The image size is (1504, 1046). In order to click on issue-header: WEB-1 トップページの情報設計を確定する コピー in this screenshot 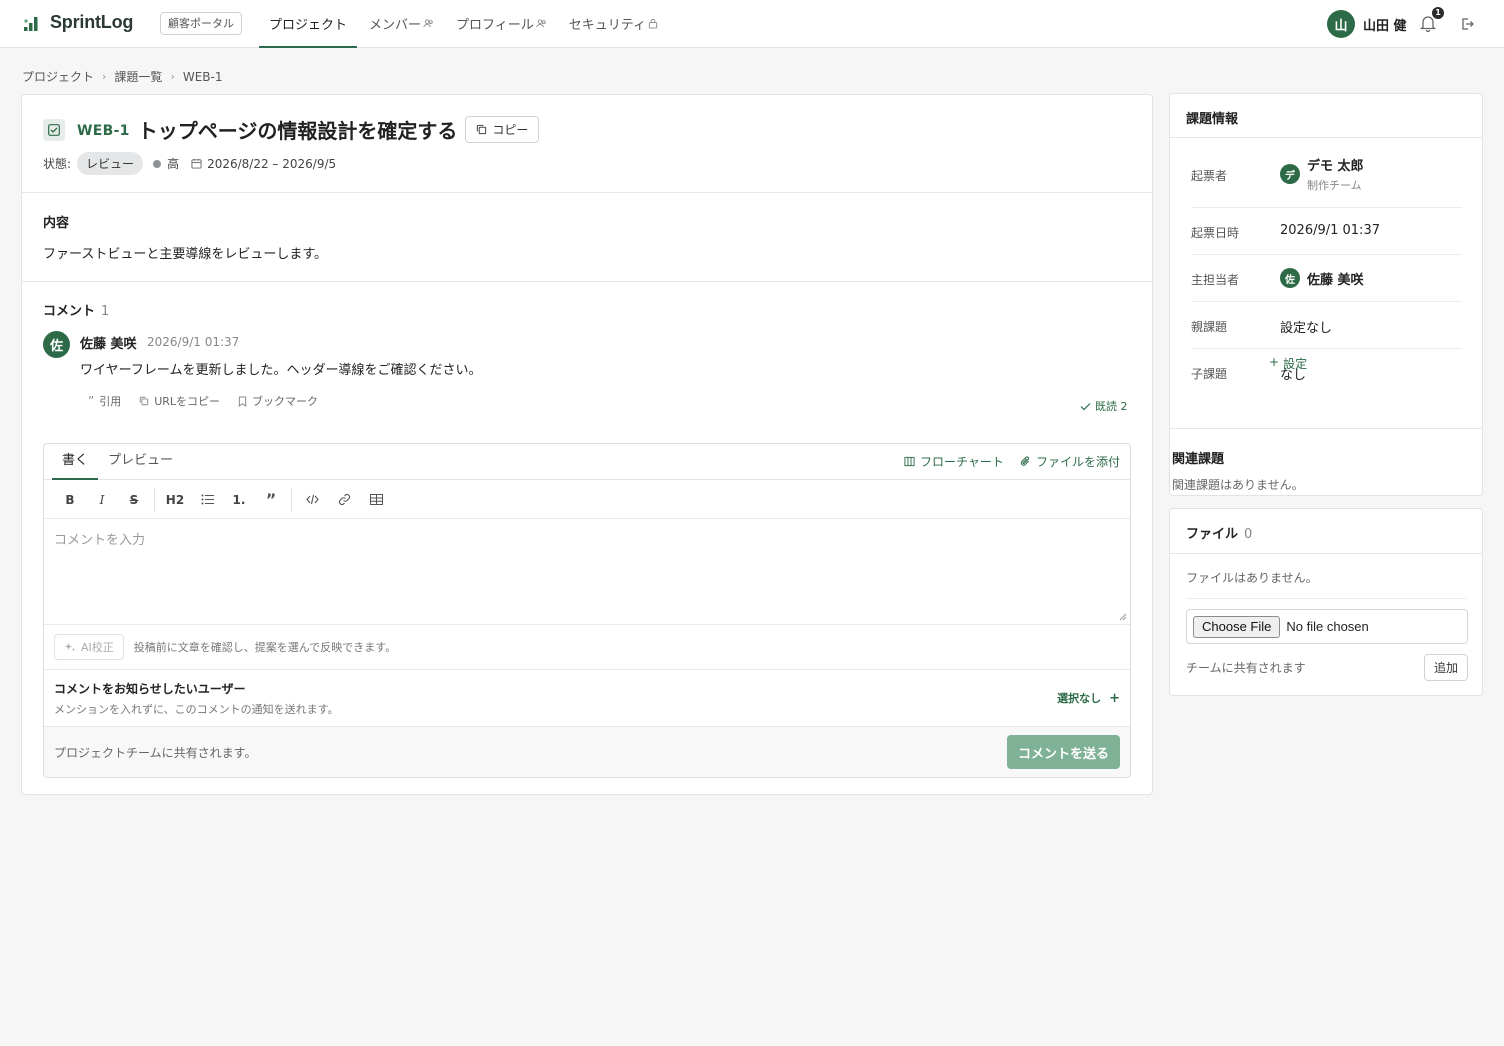, I will do `click(291, 129)`.